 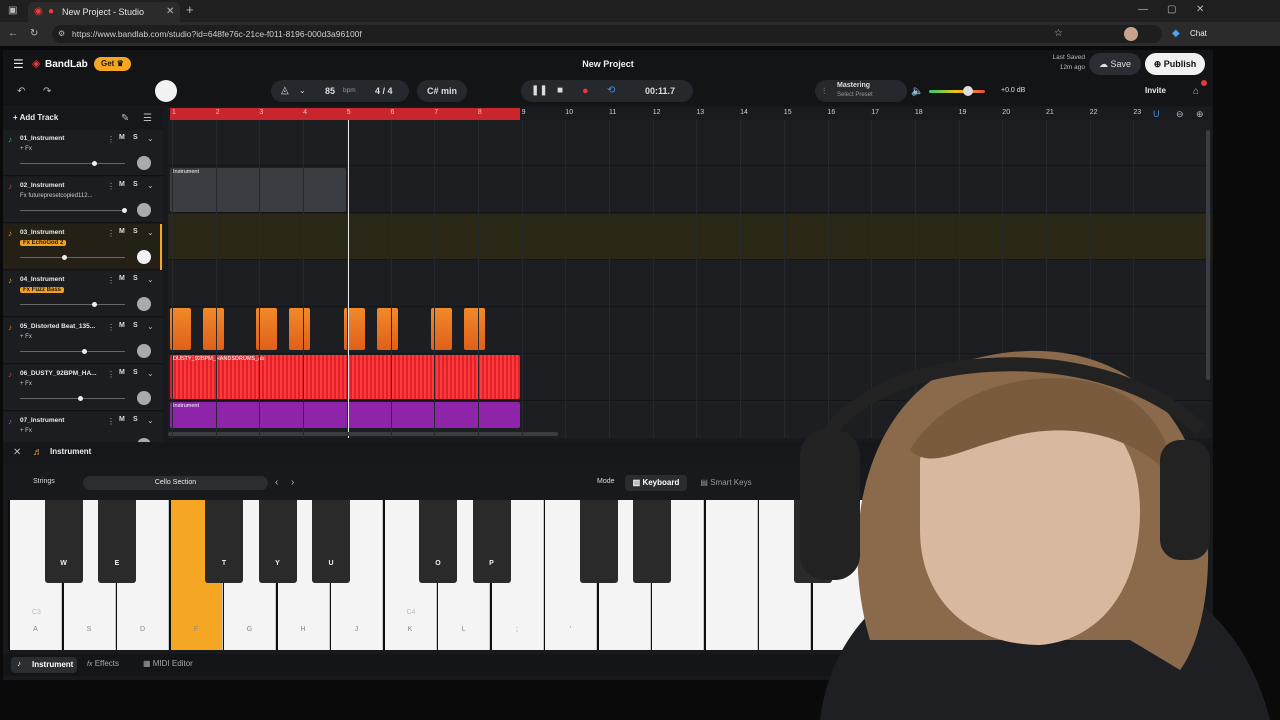 What do you see at coordinates (83, 341) in the screenshot?
I see `track-row: ♪ 05_Distorted Beat_135... ⋮ M S ⌄ + Fx` at bounding box center [83, 341].